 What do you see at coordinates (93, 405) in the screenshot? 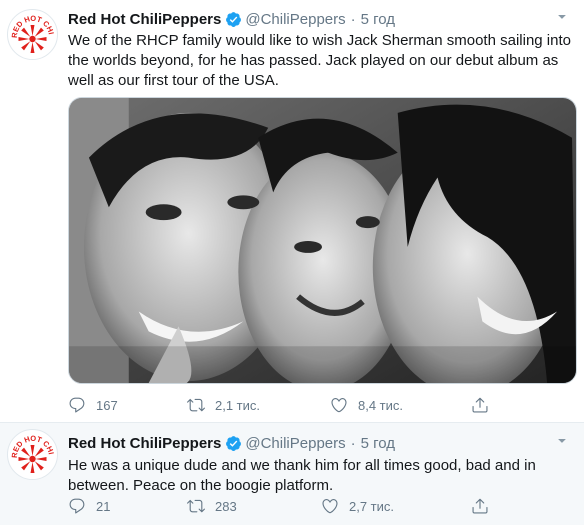
I see `reply-button: 167` at bounding box center [93, 405].